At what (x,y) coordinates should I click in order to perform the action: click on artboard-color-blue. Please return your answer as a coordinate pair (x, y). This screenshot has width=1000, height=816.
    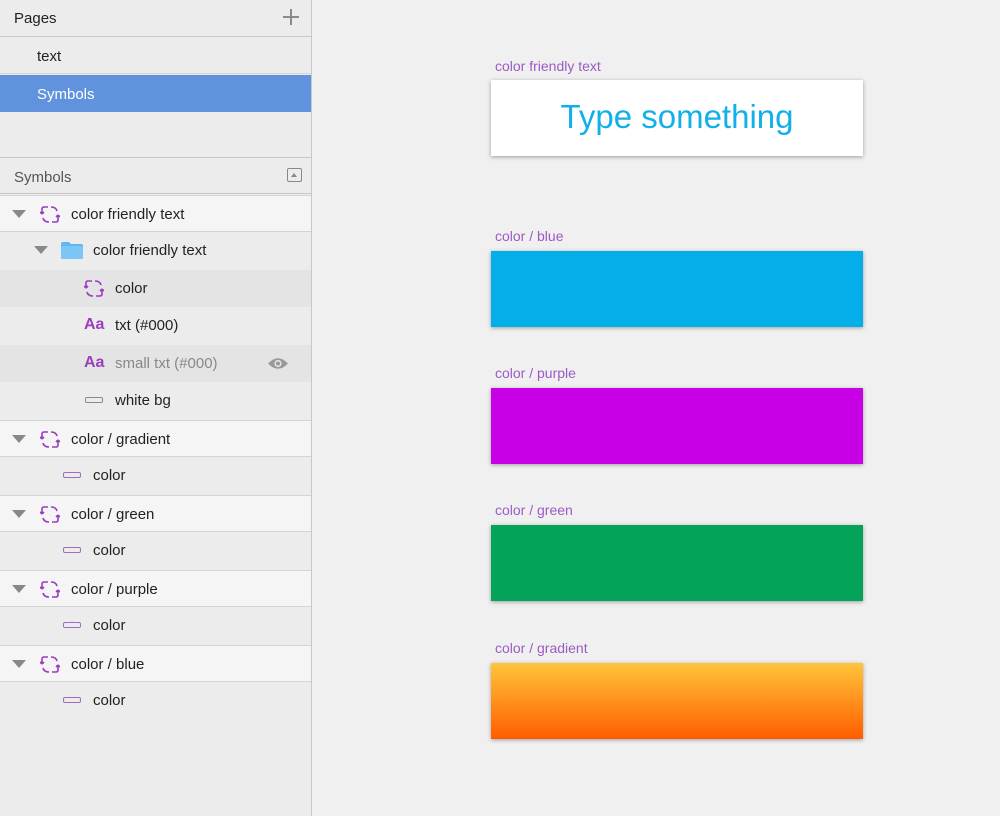
    Looking at the image, I should click on (677, 289).